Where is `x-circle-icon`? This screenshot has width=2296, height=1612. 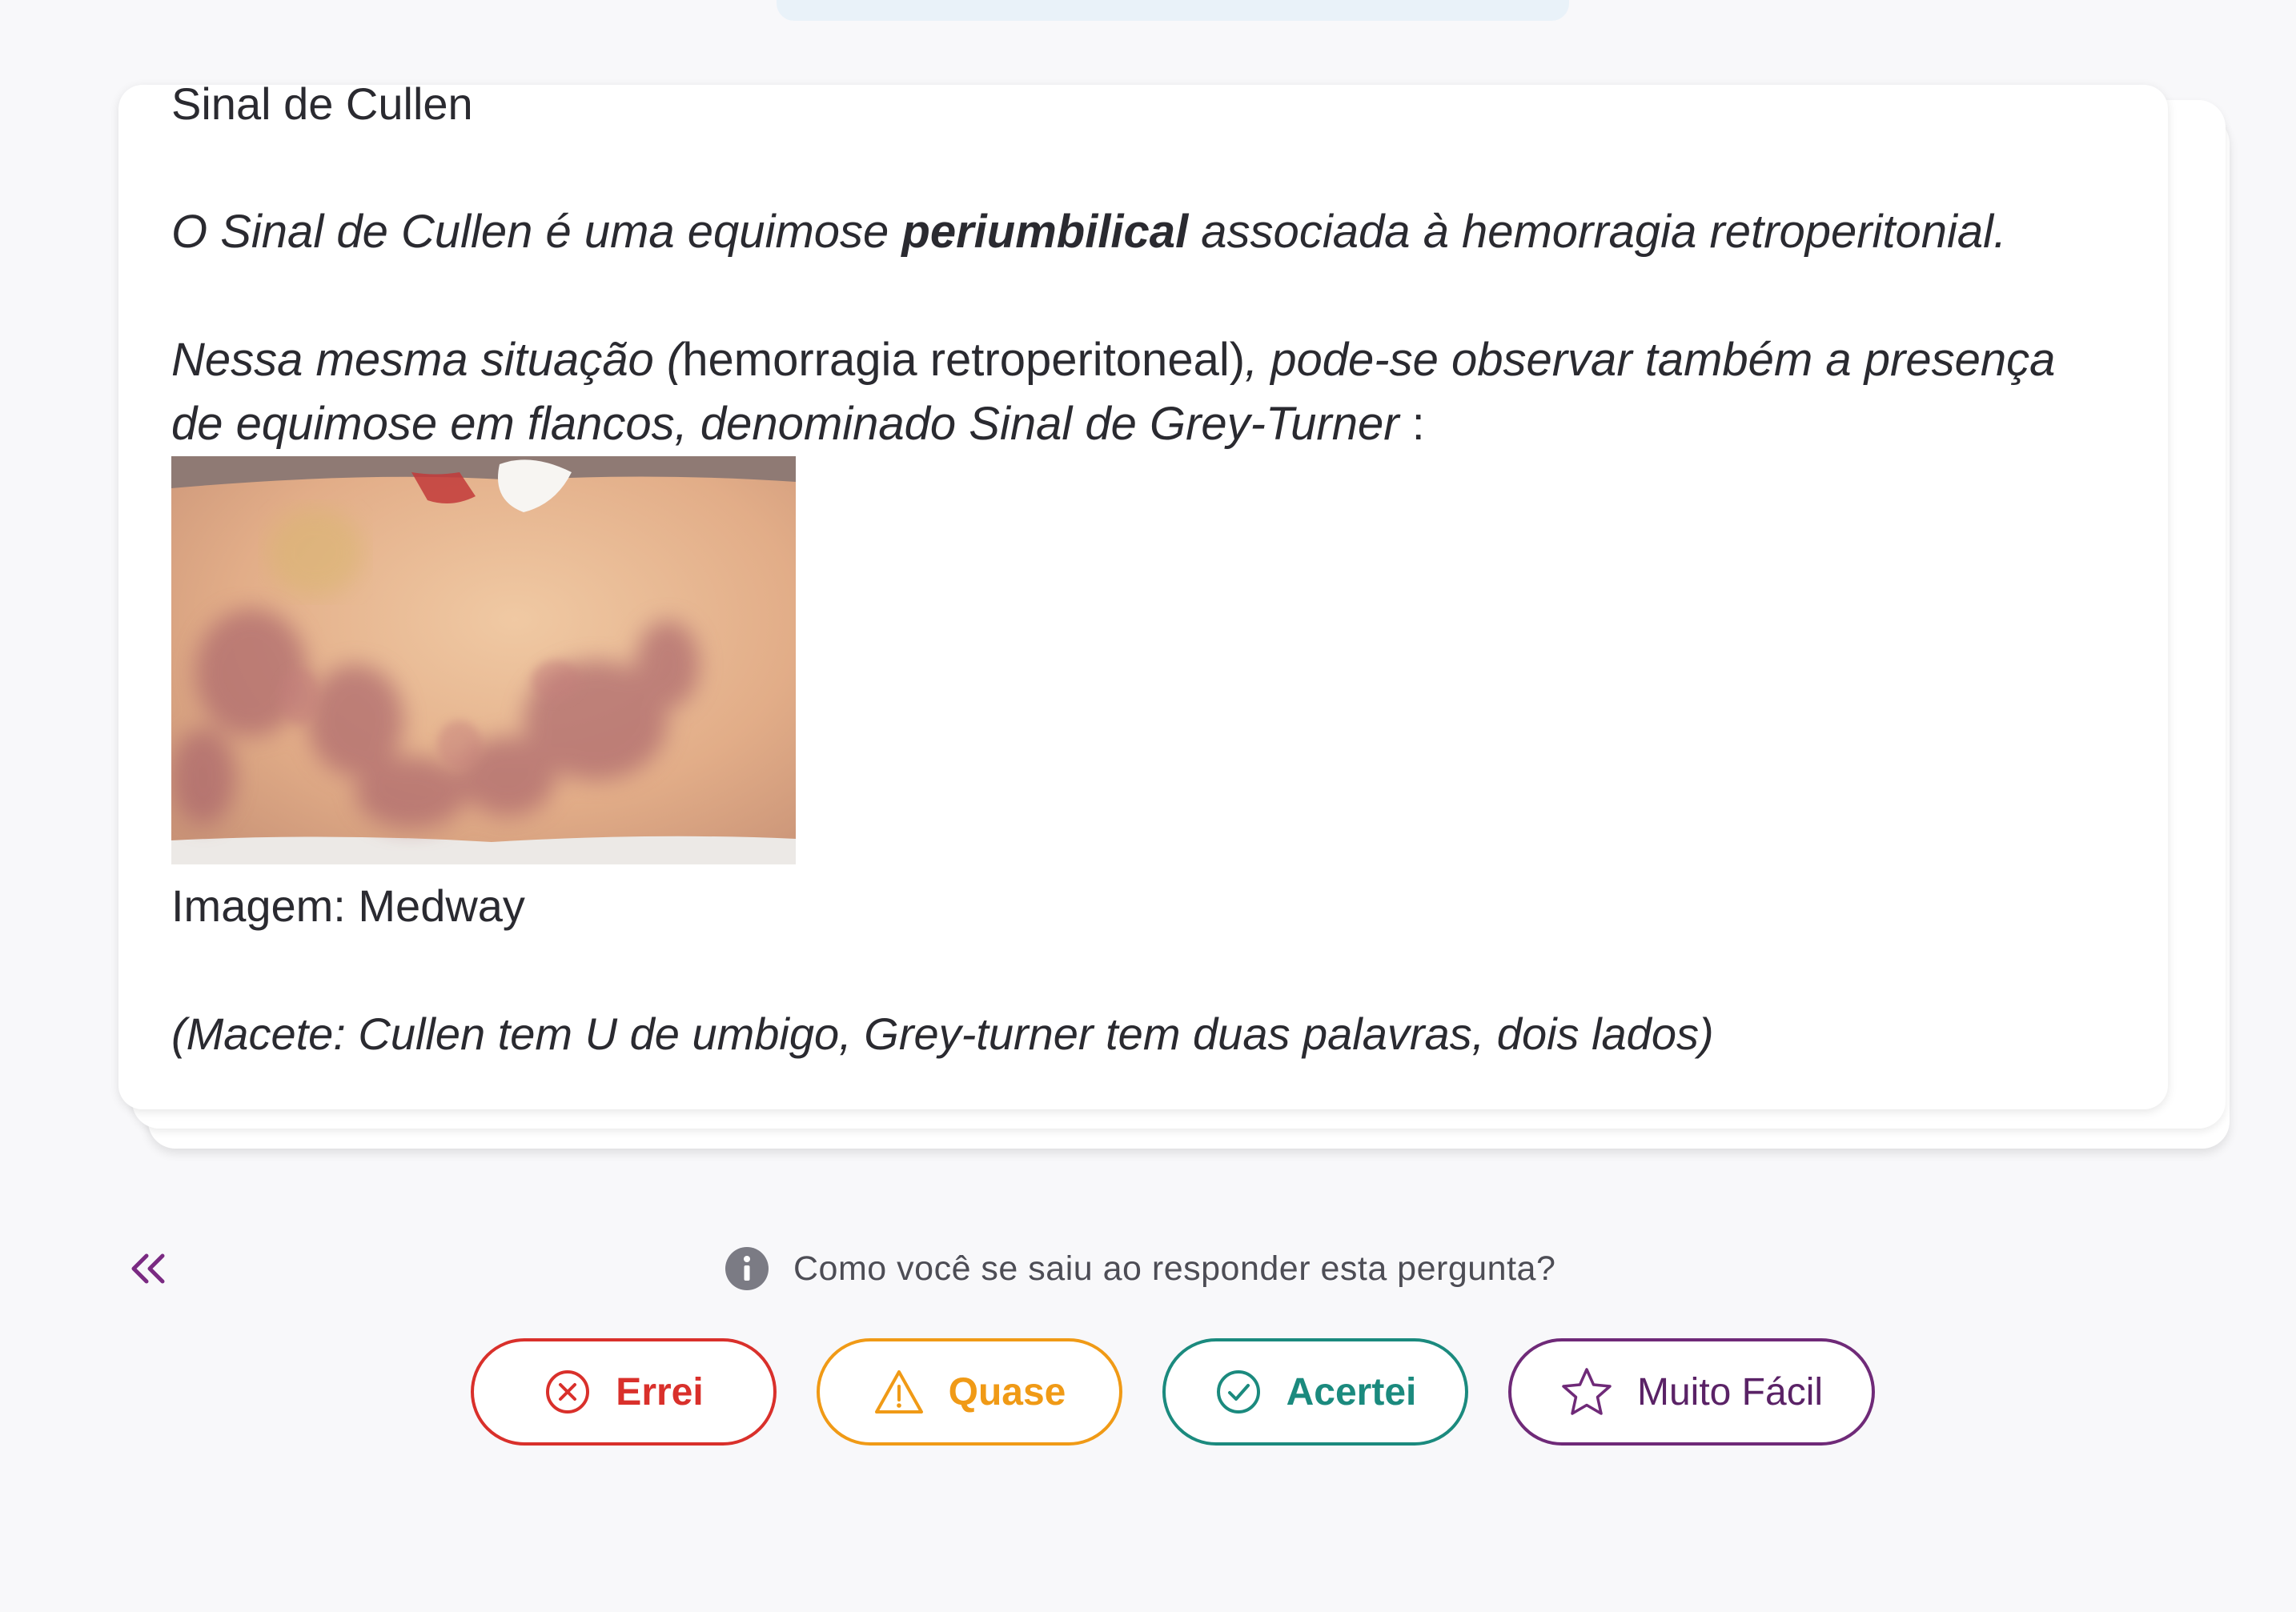 x-circle-icon is located at coordinates (568, 1392).